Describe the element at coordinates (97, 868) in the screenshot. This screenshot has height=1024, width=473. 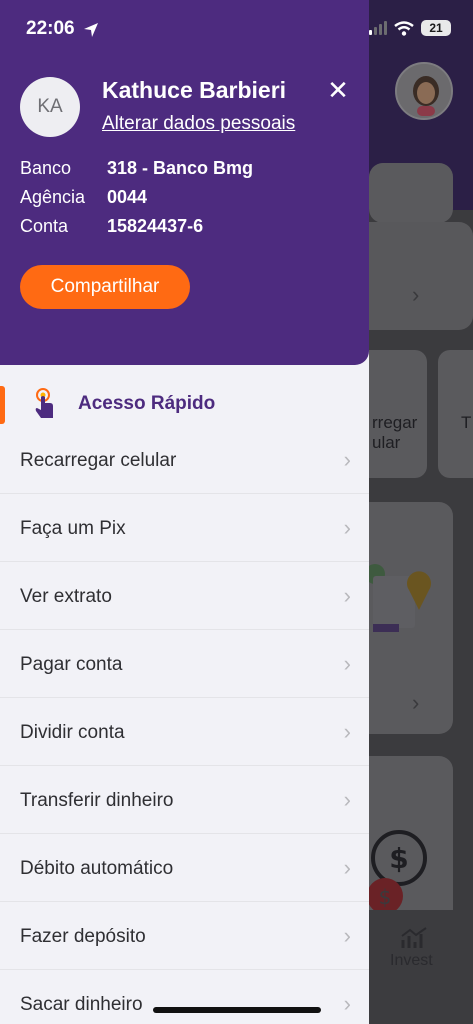
I see `menu-item-label: Débito automático` at that location.